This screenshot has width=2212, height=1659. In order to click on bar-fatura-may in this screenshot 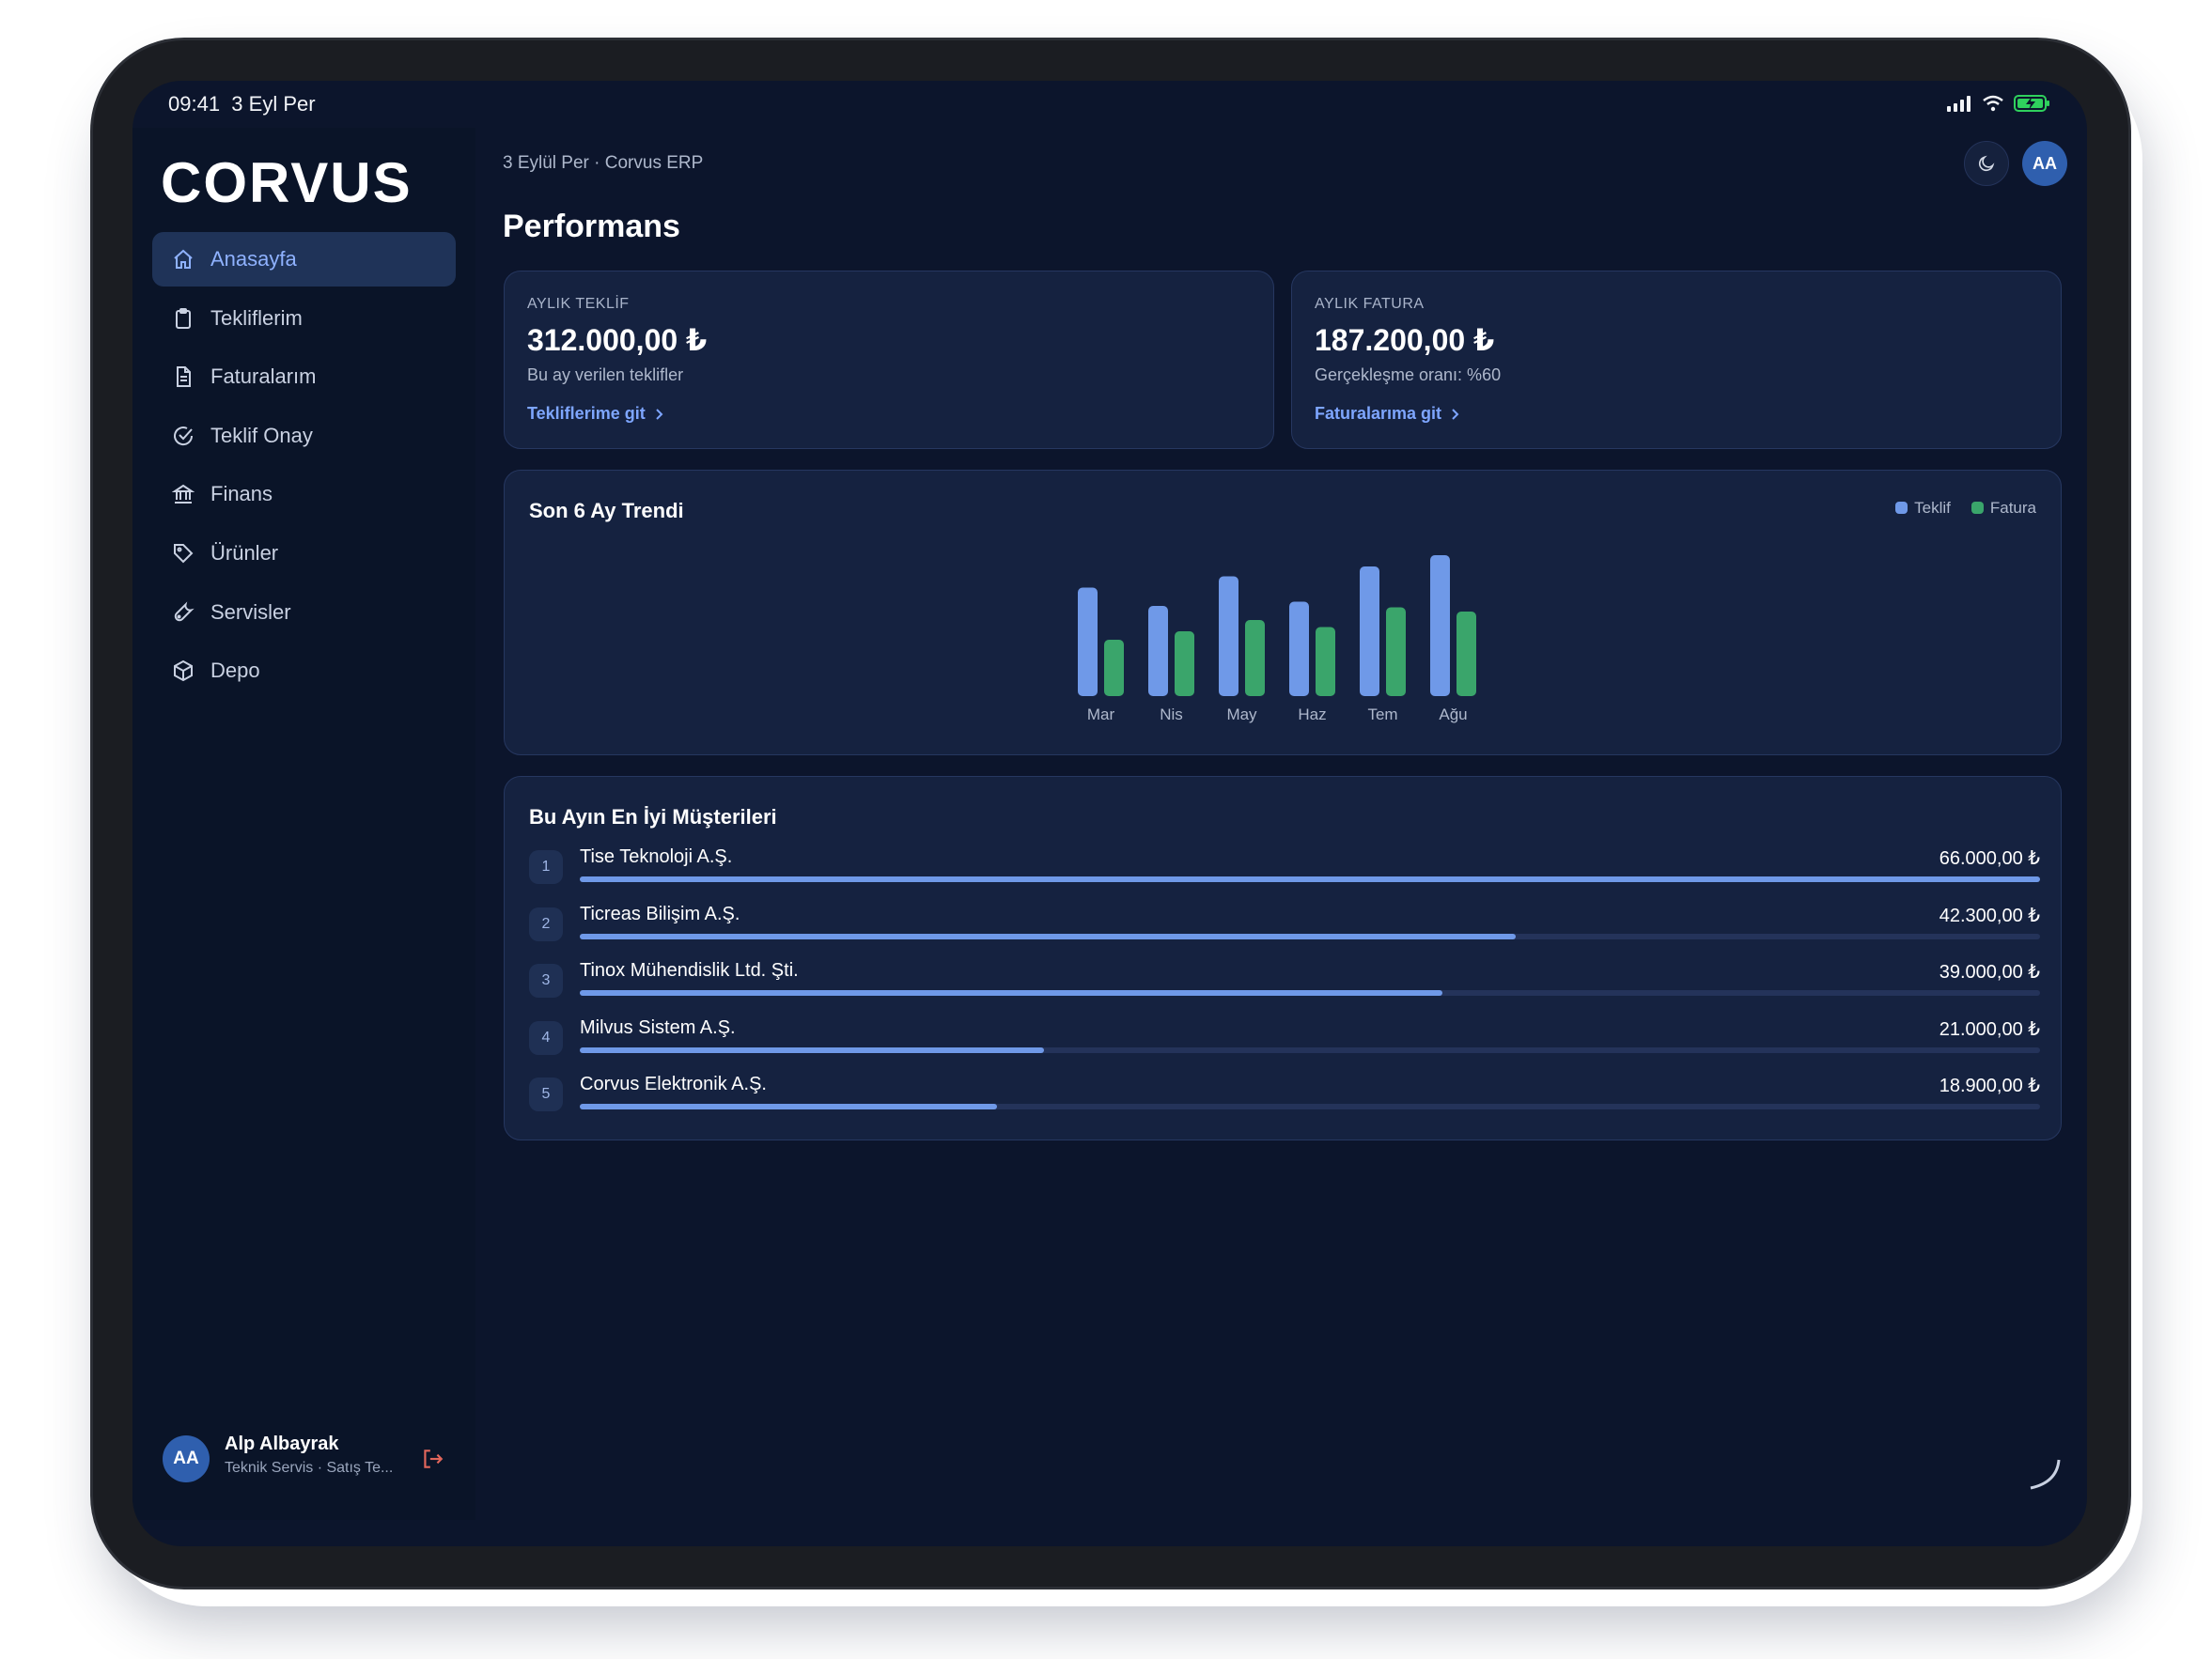, I will do `click(1255, 658)`.